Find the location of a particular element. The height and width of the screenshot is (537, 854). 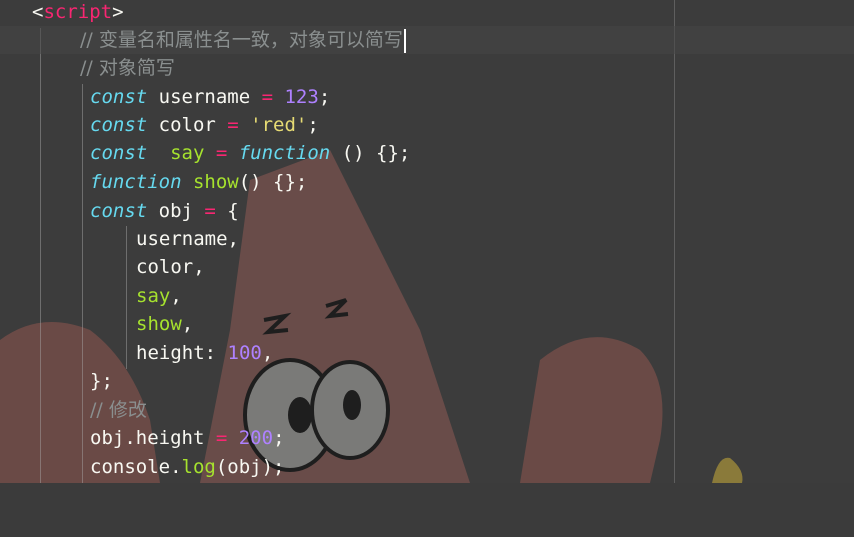

string-literal: 'red' is located at coordinates (273, 125).